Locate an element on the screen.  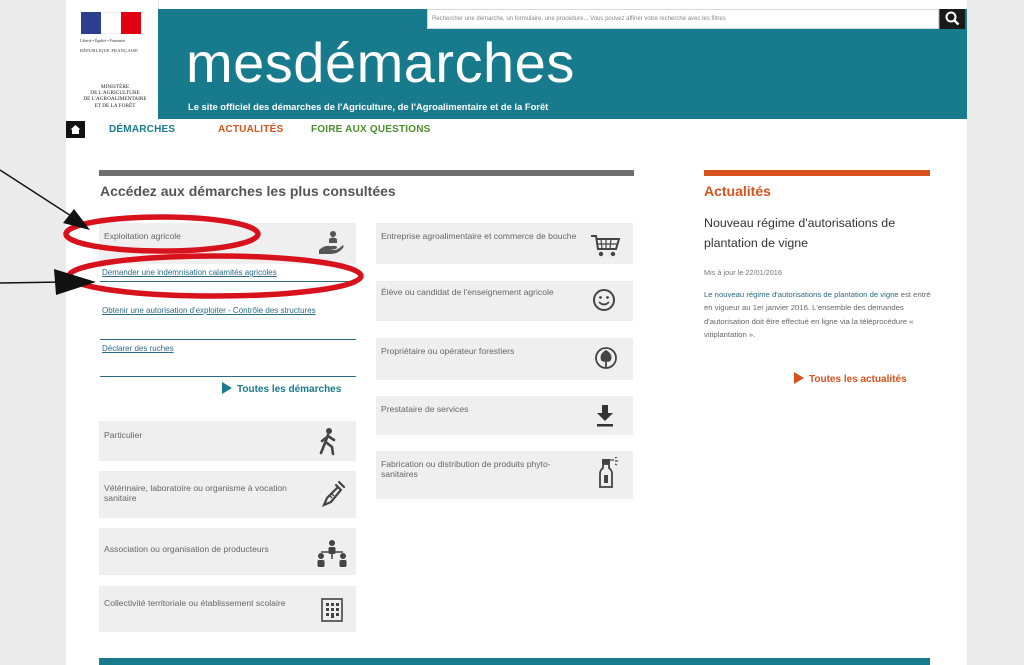
site-title: mesdémarches is located at coordinates (380, 63).